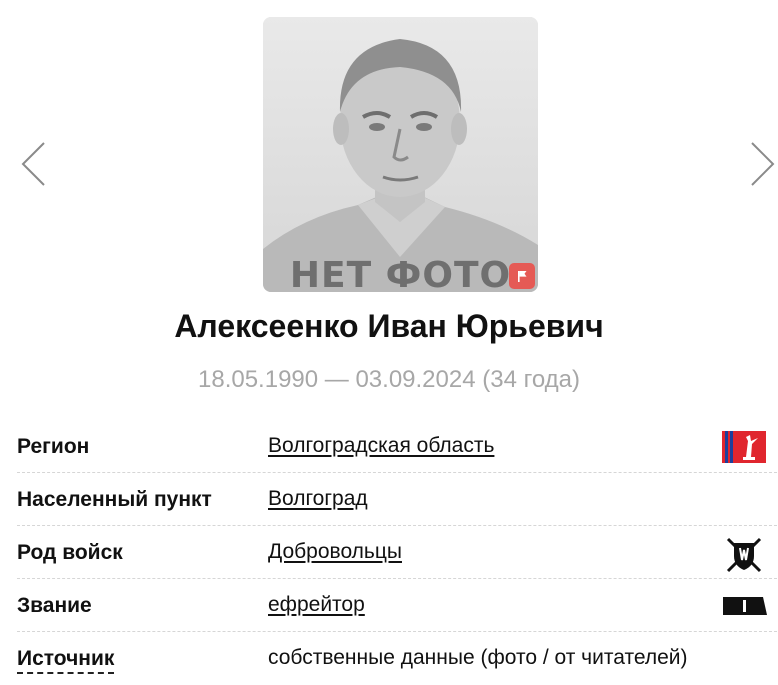  I want to click on flag-icon, so click(522, 276).